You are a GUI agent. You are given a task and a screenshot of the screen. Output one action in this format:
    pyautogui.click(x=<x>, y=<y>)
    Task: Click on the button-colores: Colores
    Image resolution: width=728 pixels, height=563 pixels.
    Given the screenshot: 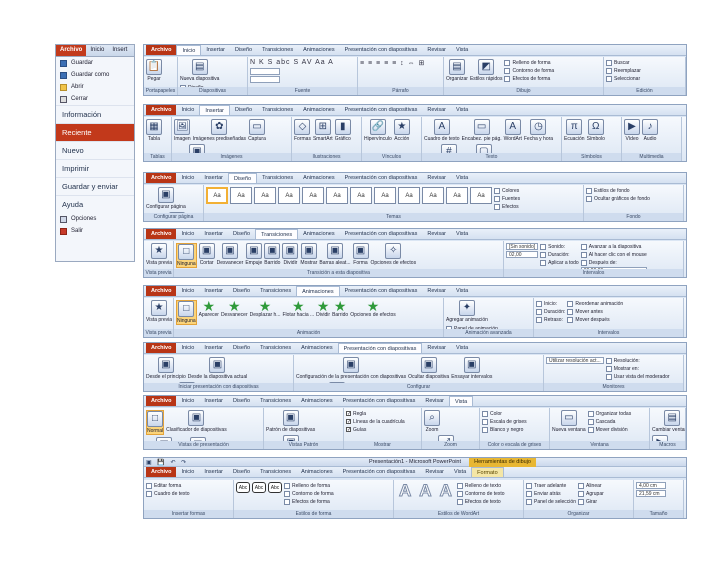 What is the action you would take?
    pyautogui.click(x=507, y=190)
    